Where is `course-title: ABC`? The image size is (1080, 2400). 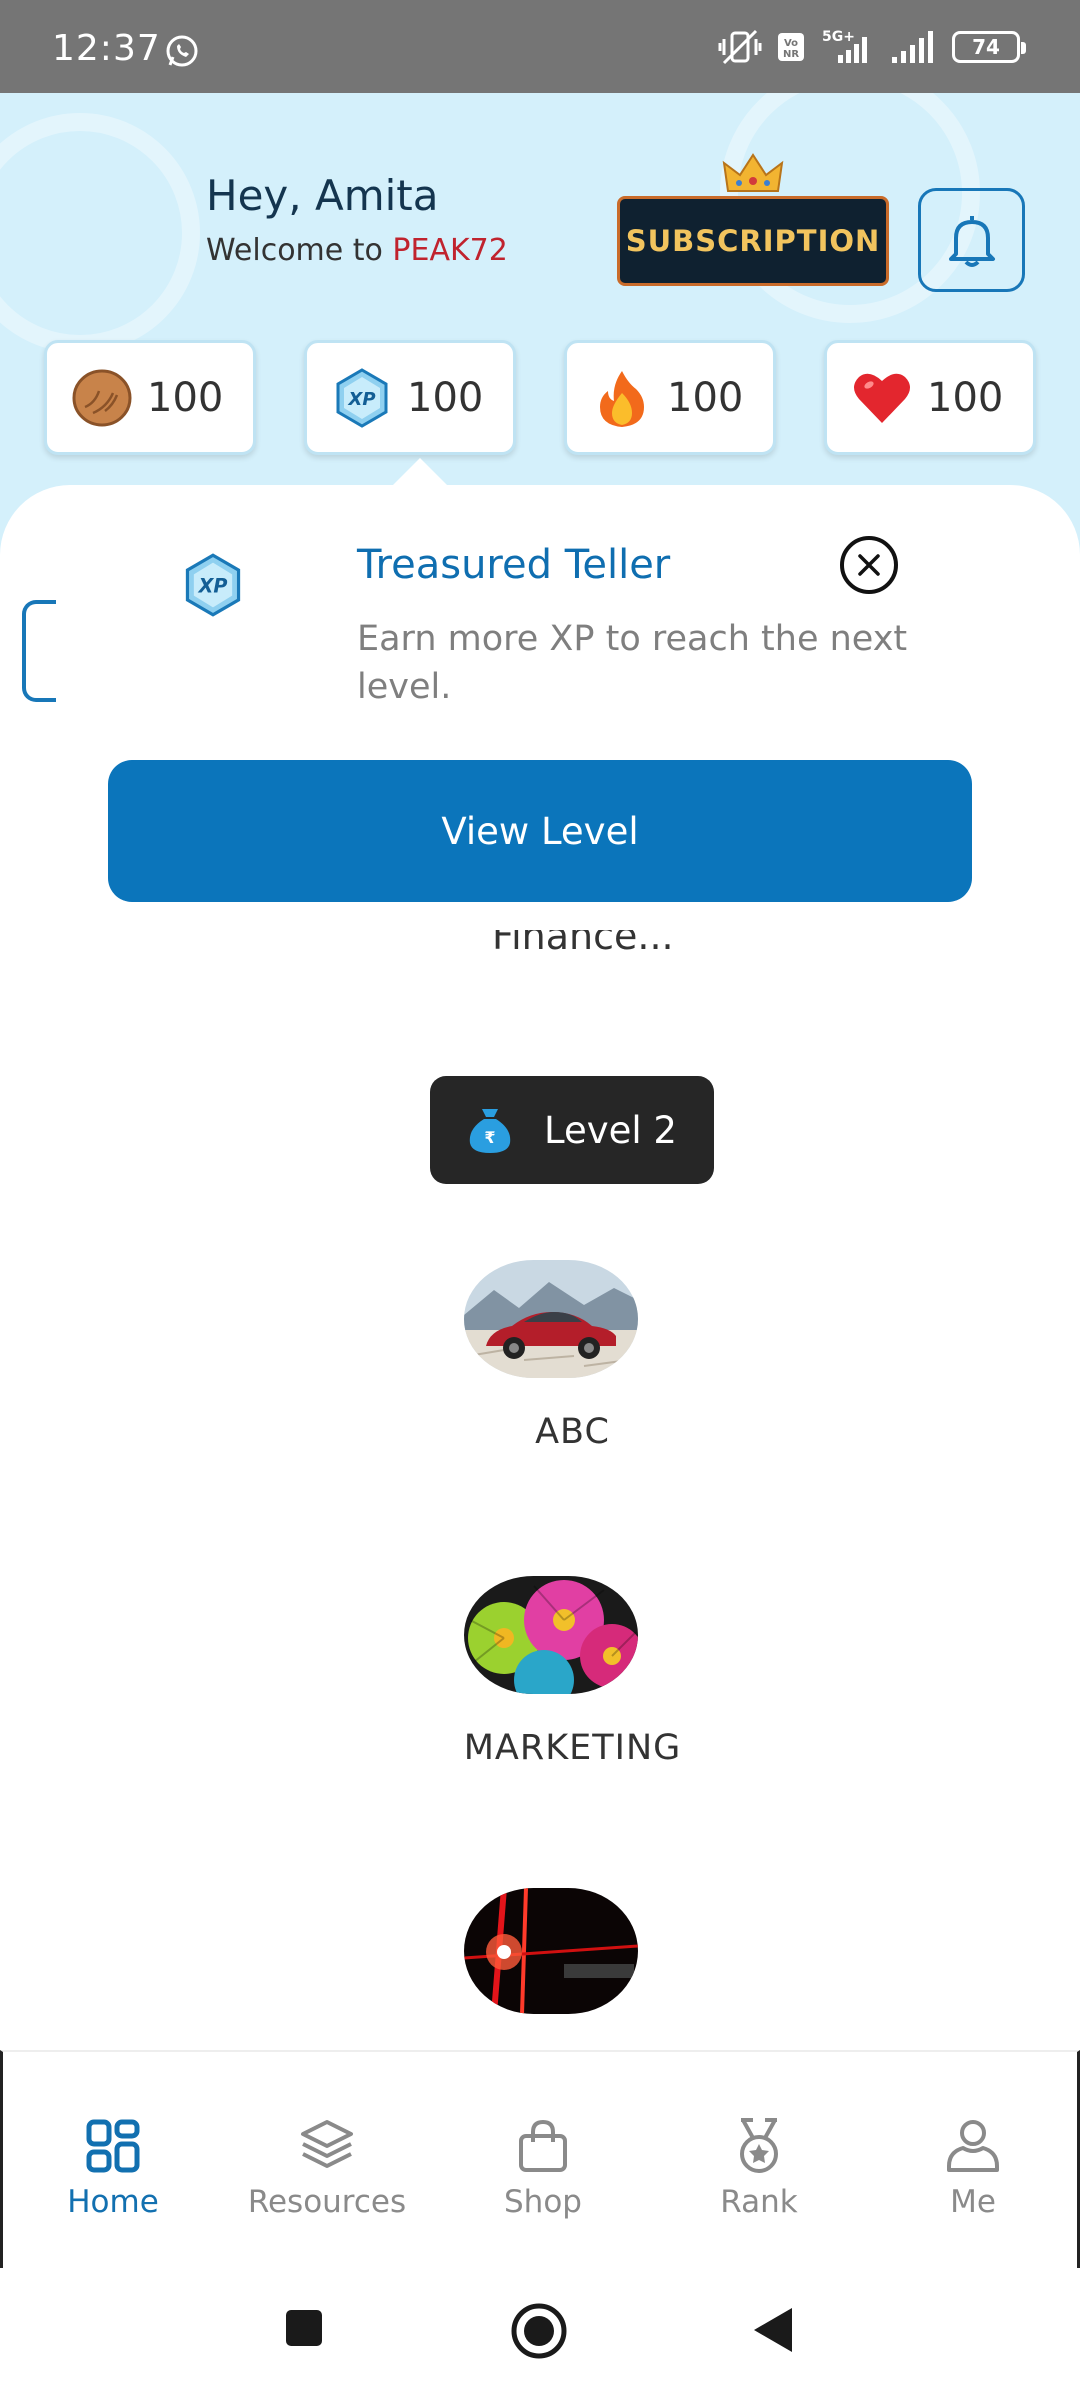 course-title: ABC is located at coordinates (540, 1432).